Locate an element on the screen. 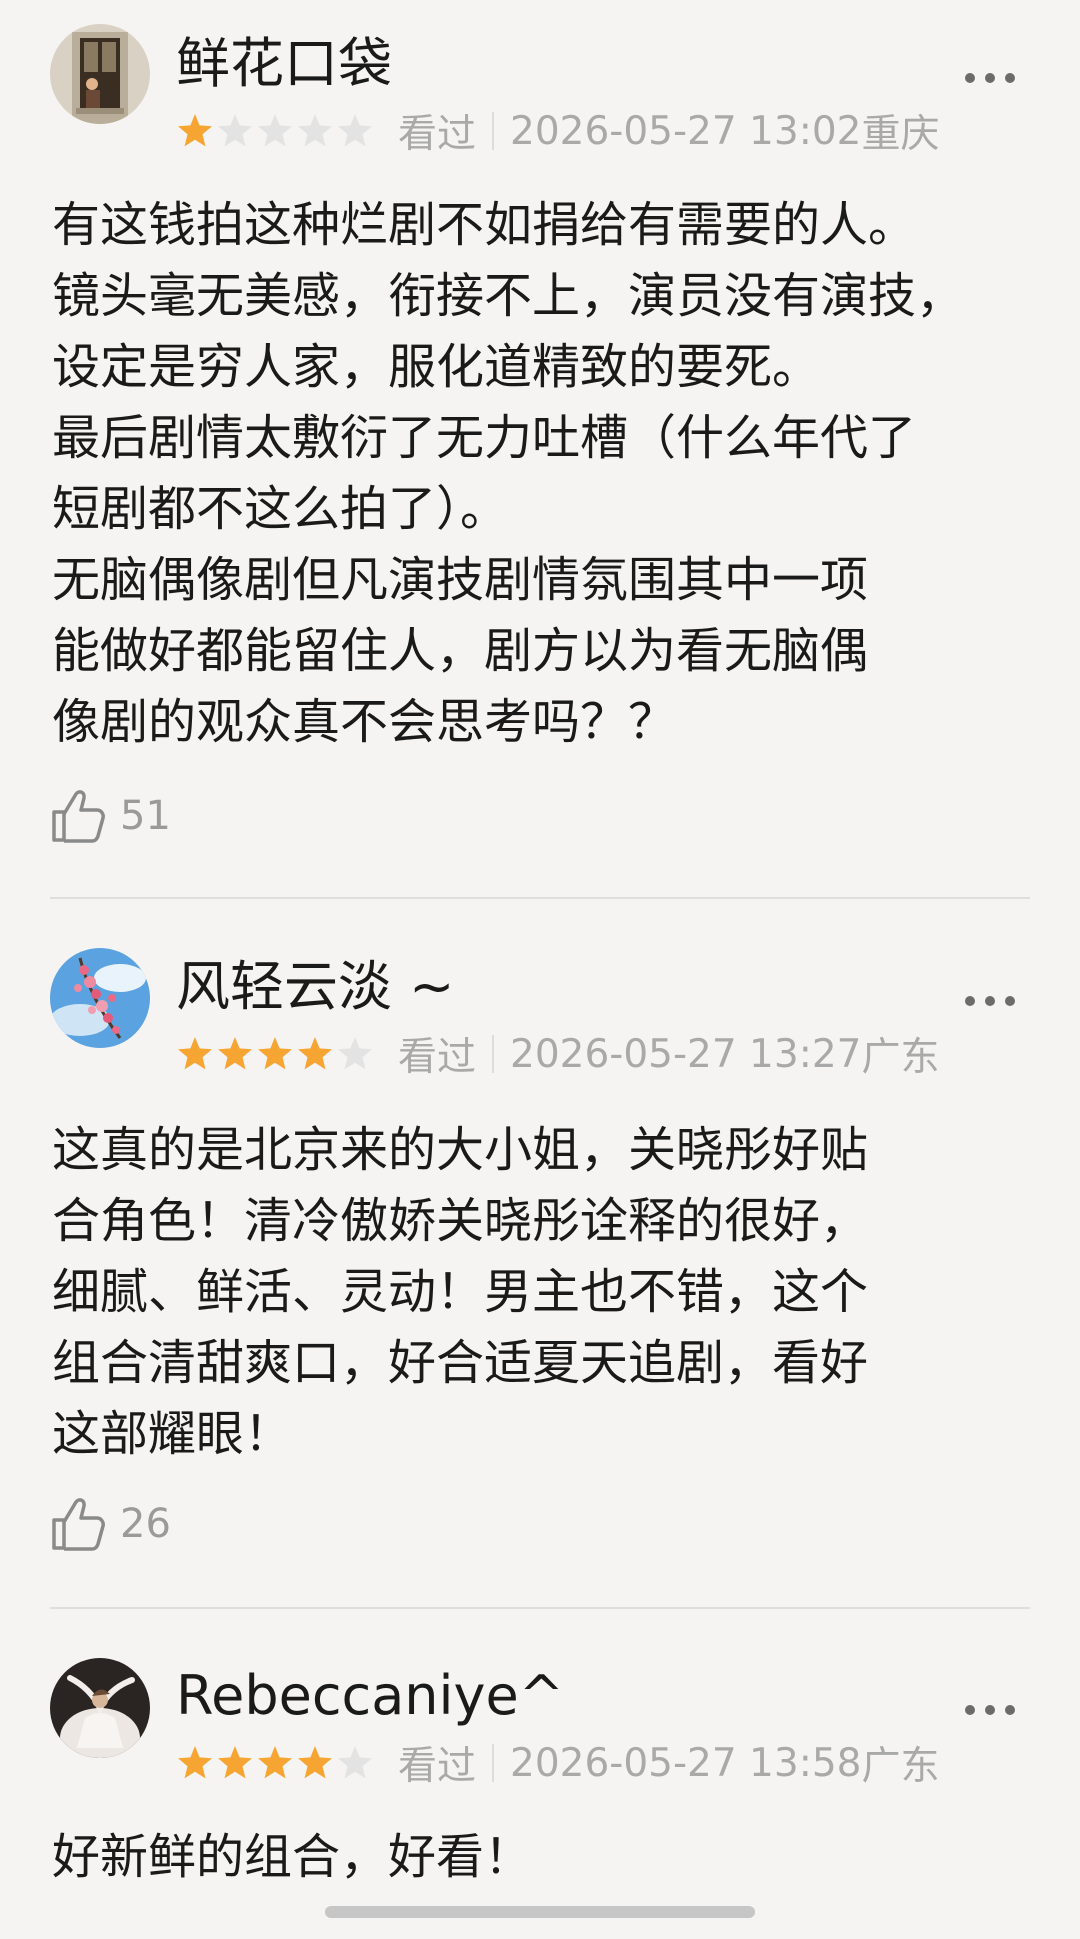  review-text-line: 设定是穷人家，服化道精致的要死。 is located at coordinates (436, 367).